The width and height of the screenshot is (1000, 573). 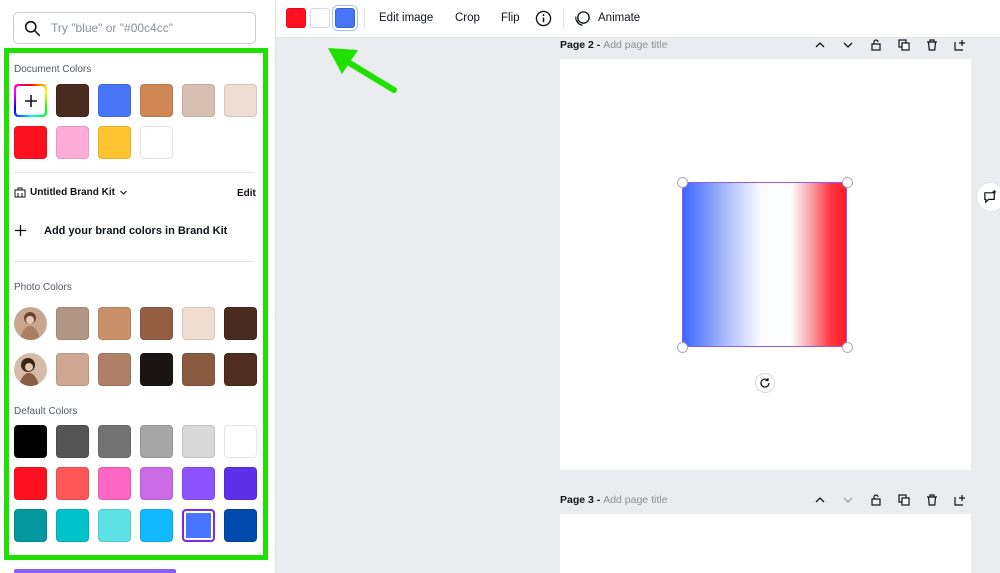 What do you see at coordinates (582, 18) in the screenshot?
I see `animate-icon` at bounding box center [582, 18].